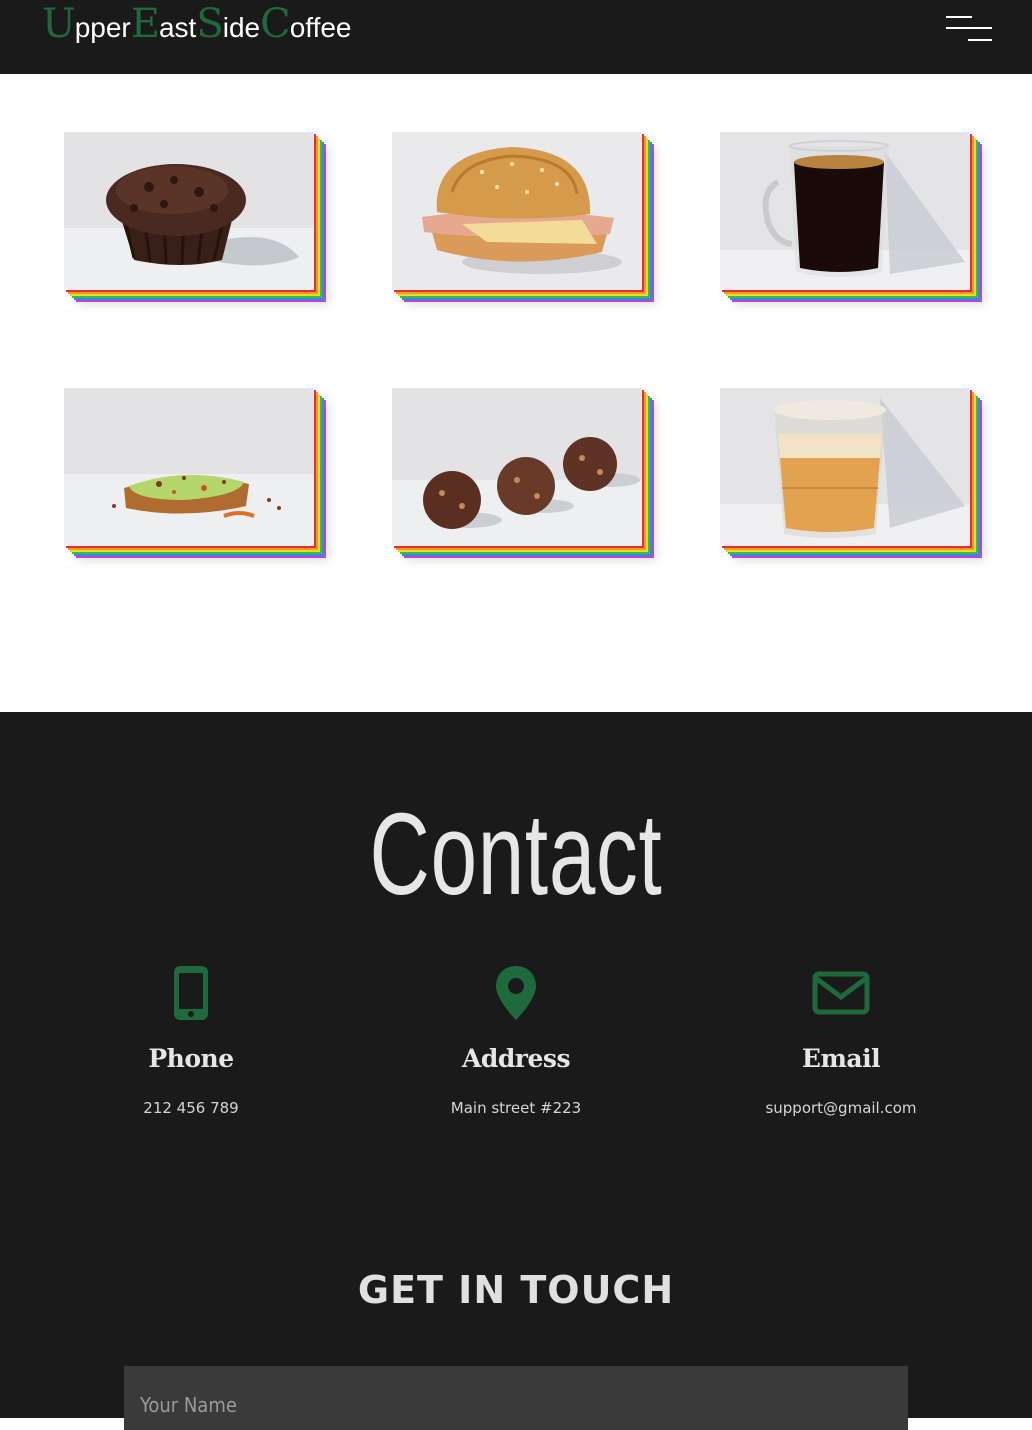 Image resolution: width=1032 pixels, height=1430 pixels. I want to click on envelope-icon, so click(841, 993).